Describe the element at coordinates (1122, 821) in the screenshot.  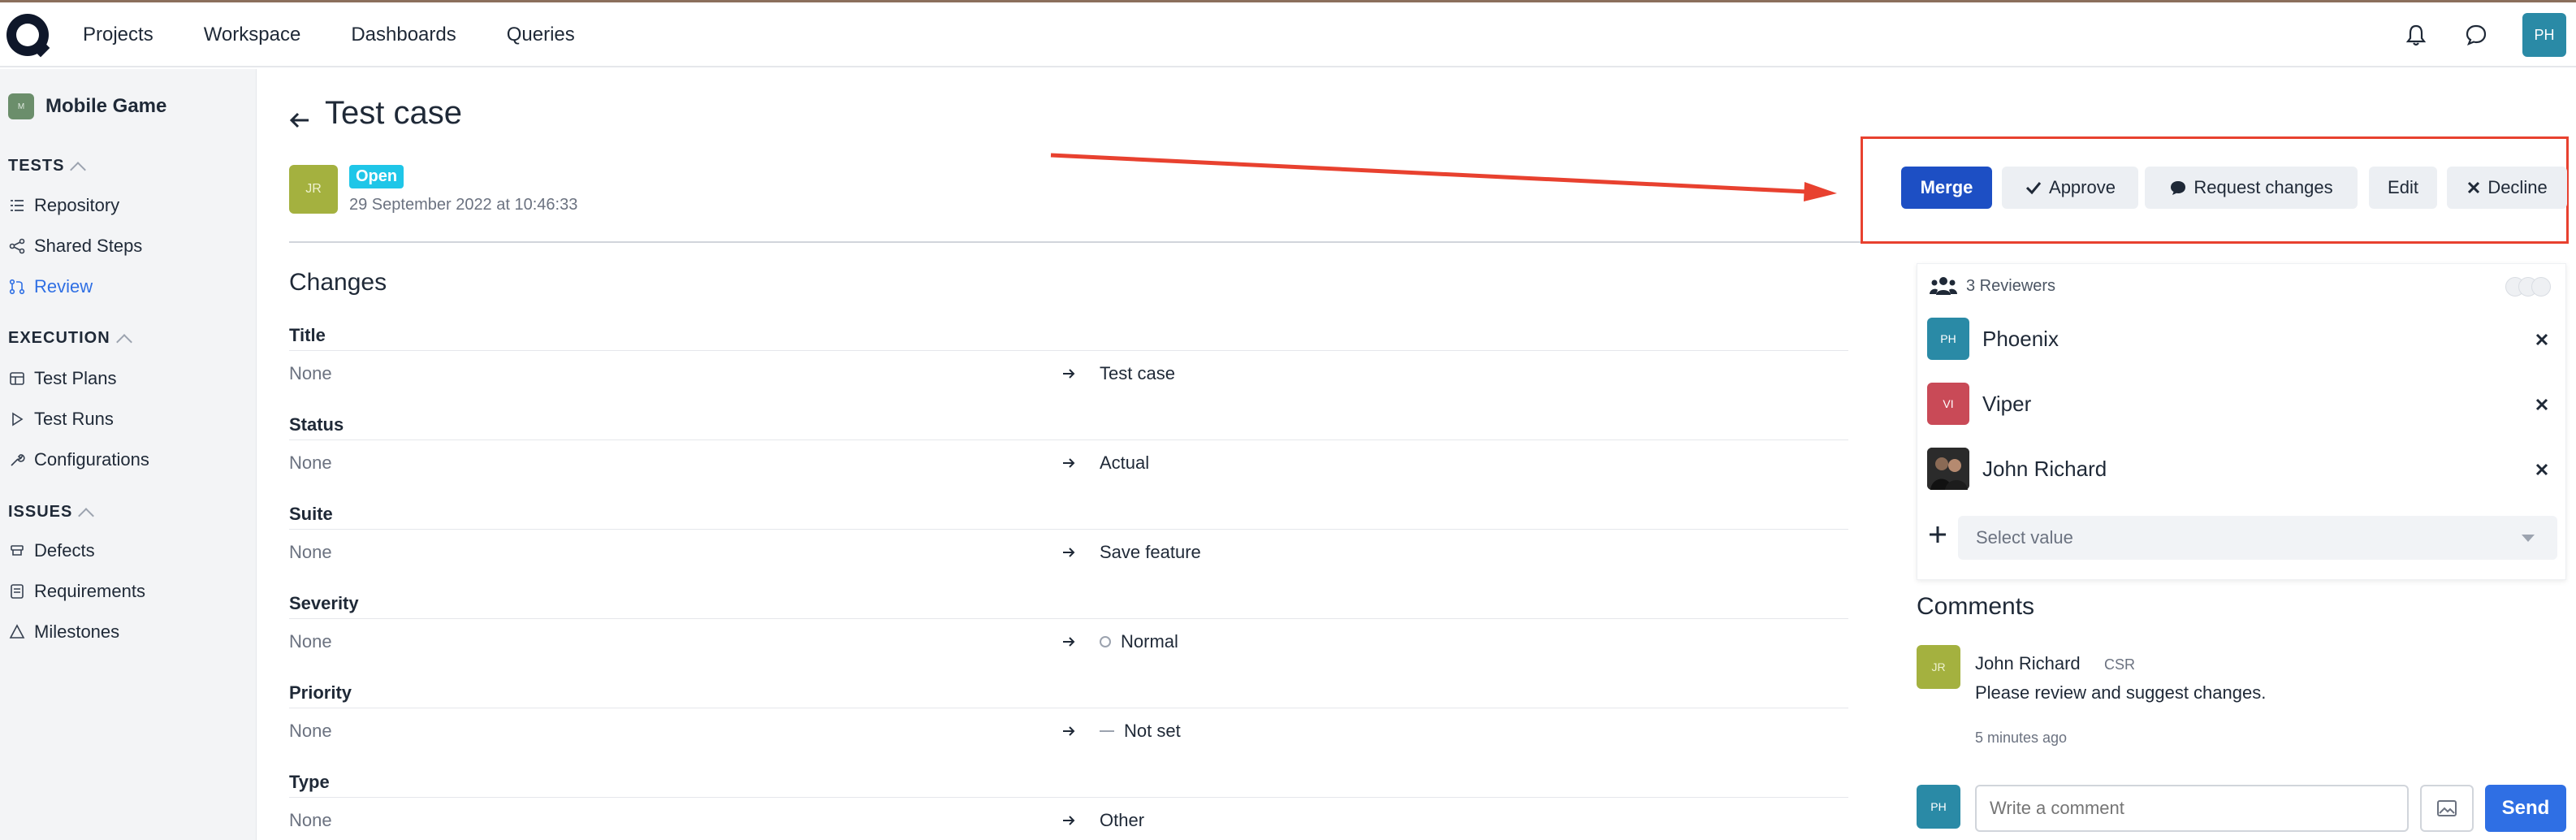
I see `change-new-value: Other` at that location.